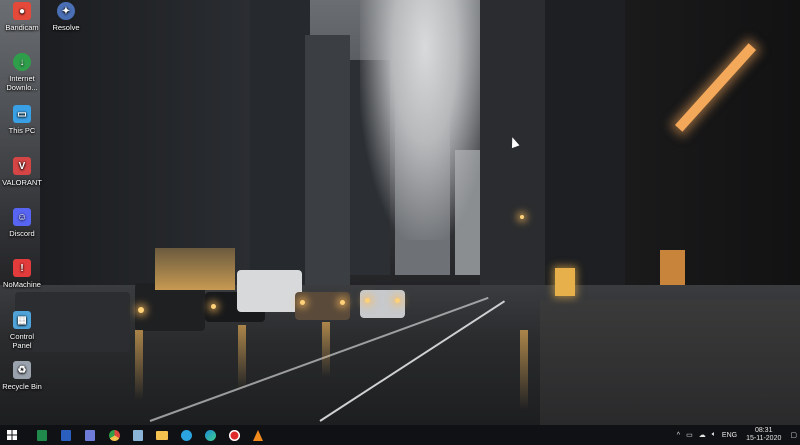 The height and width of the screenshot is (445, 800). What do you see at coordinates (22, 114) in the screenshot?
I see `this-pc-icon: ▭` at bounding box center [22, 114].